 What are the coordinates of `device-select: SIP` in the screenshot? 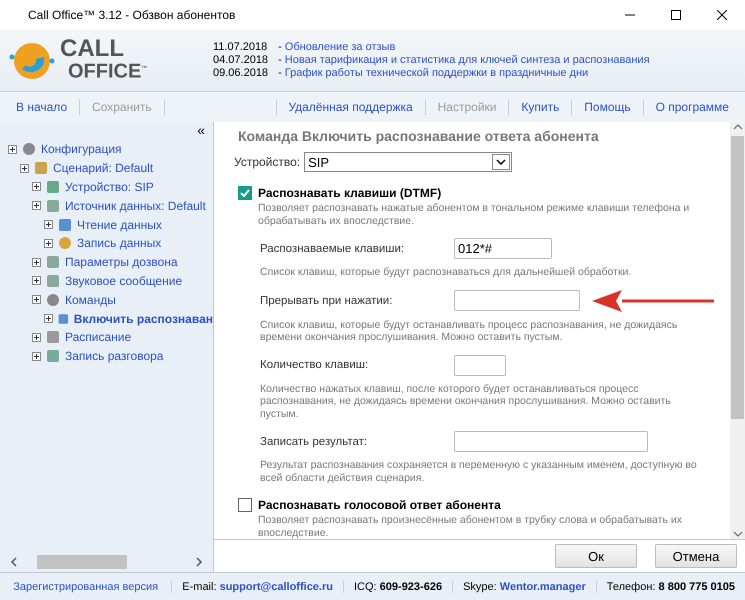 It's located at (408, 162).